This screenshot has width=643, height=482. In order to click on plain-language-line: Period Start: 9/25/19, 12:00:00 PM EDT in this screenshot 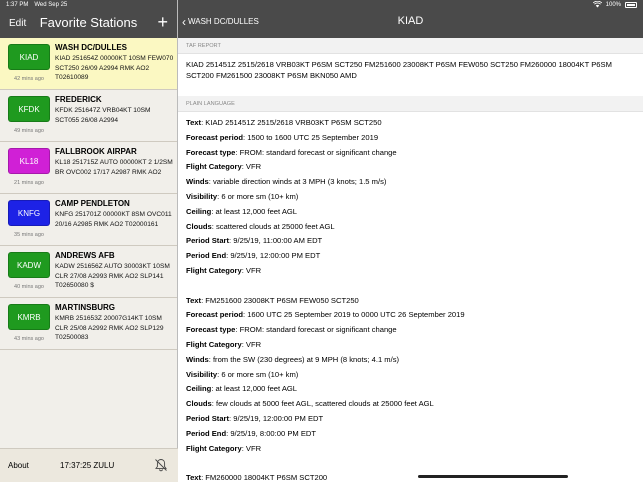, I will do `click(410, 419)`.